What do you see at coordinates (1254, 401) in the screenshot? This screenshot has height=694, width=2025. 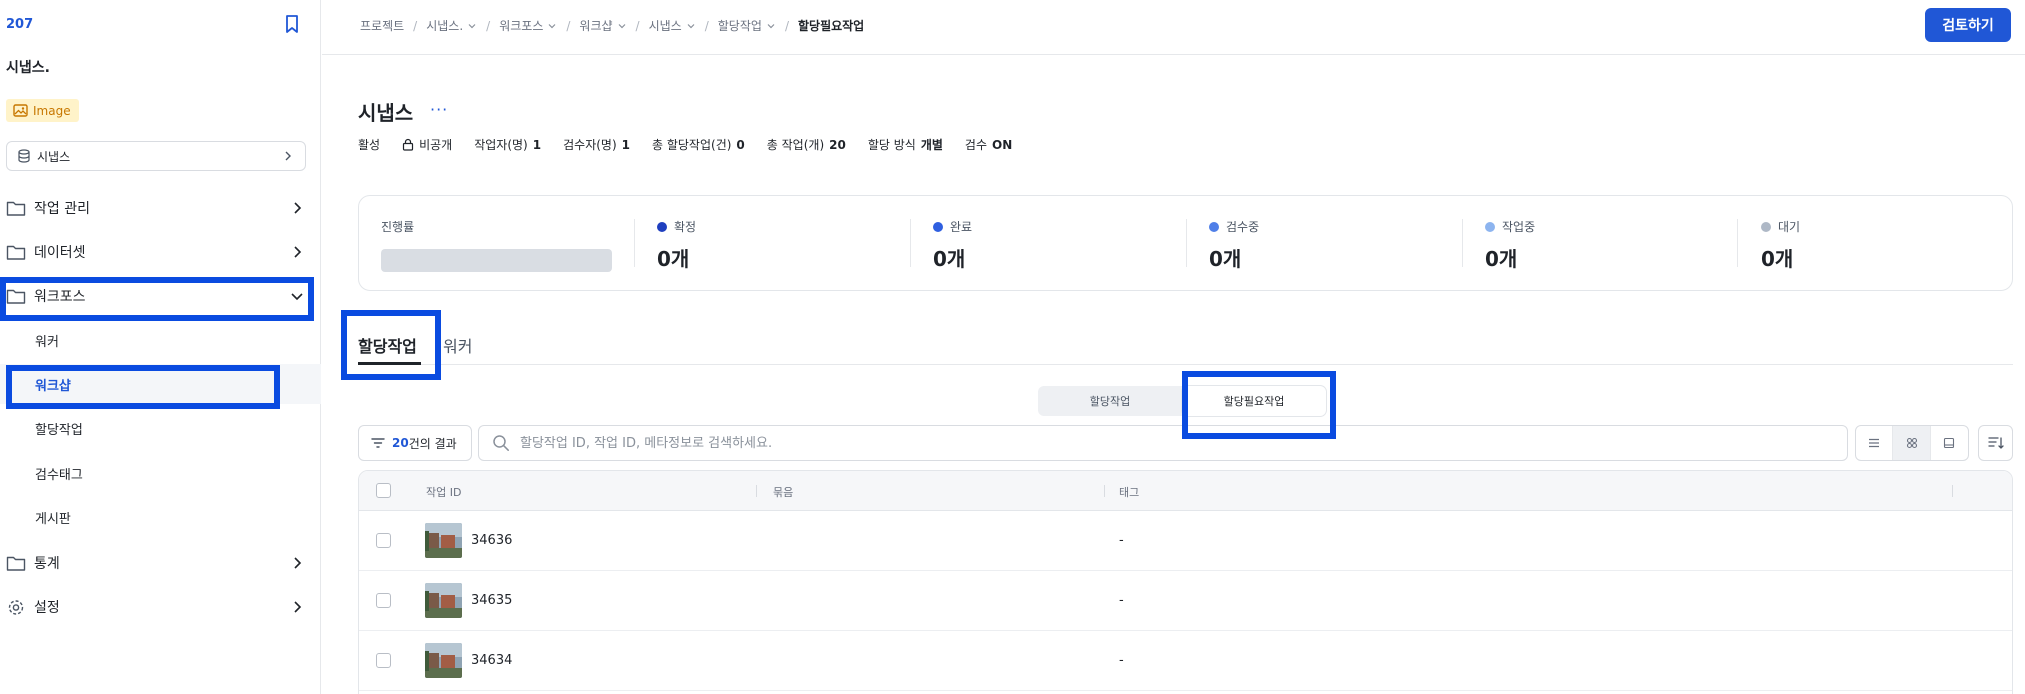 I see `segment-needs-assignment: 할당필요작업` at bounding box center [1254, 401].